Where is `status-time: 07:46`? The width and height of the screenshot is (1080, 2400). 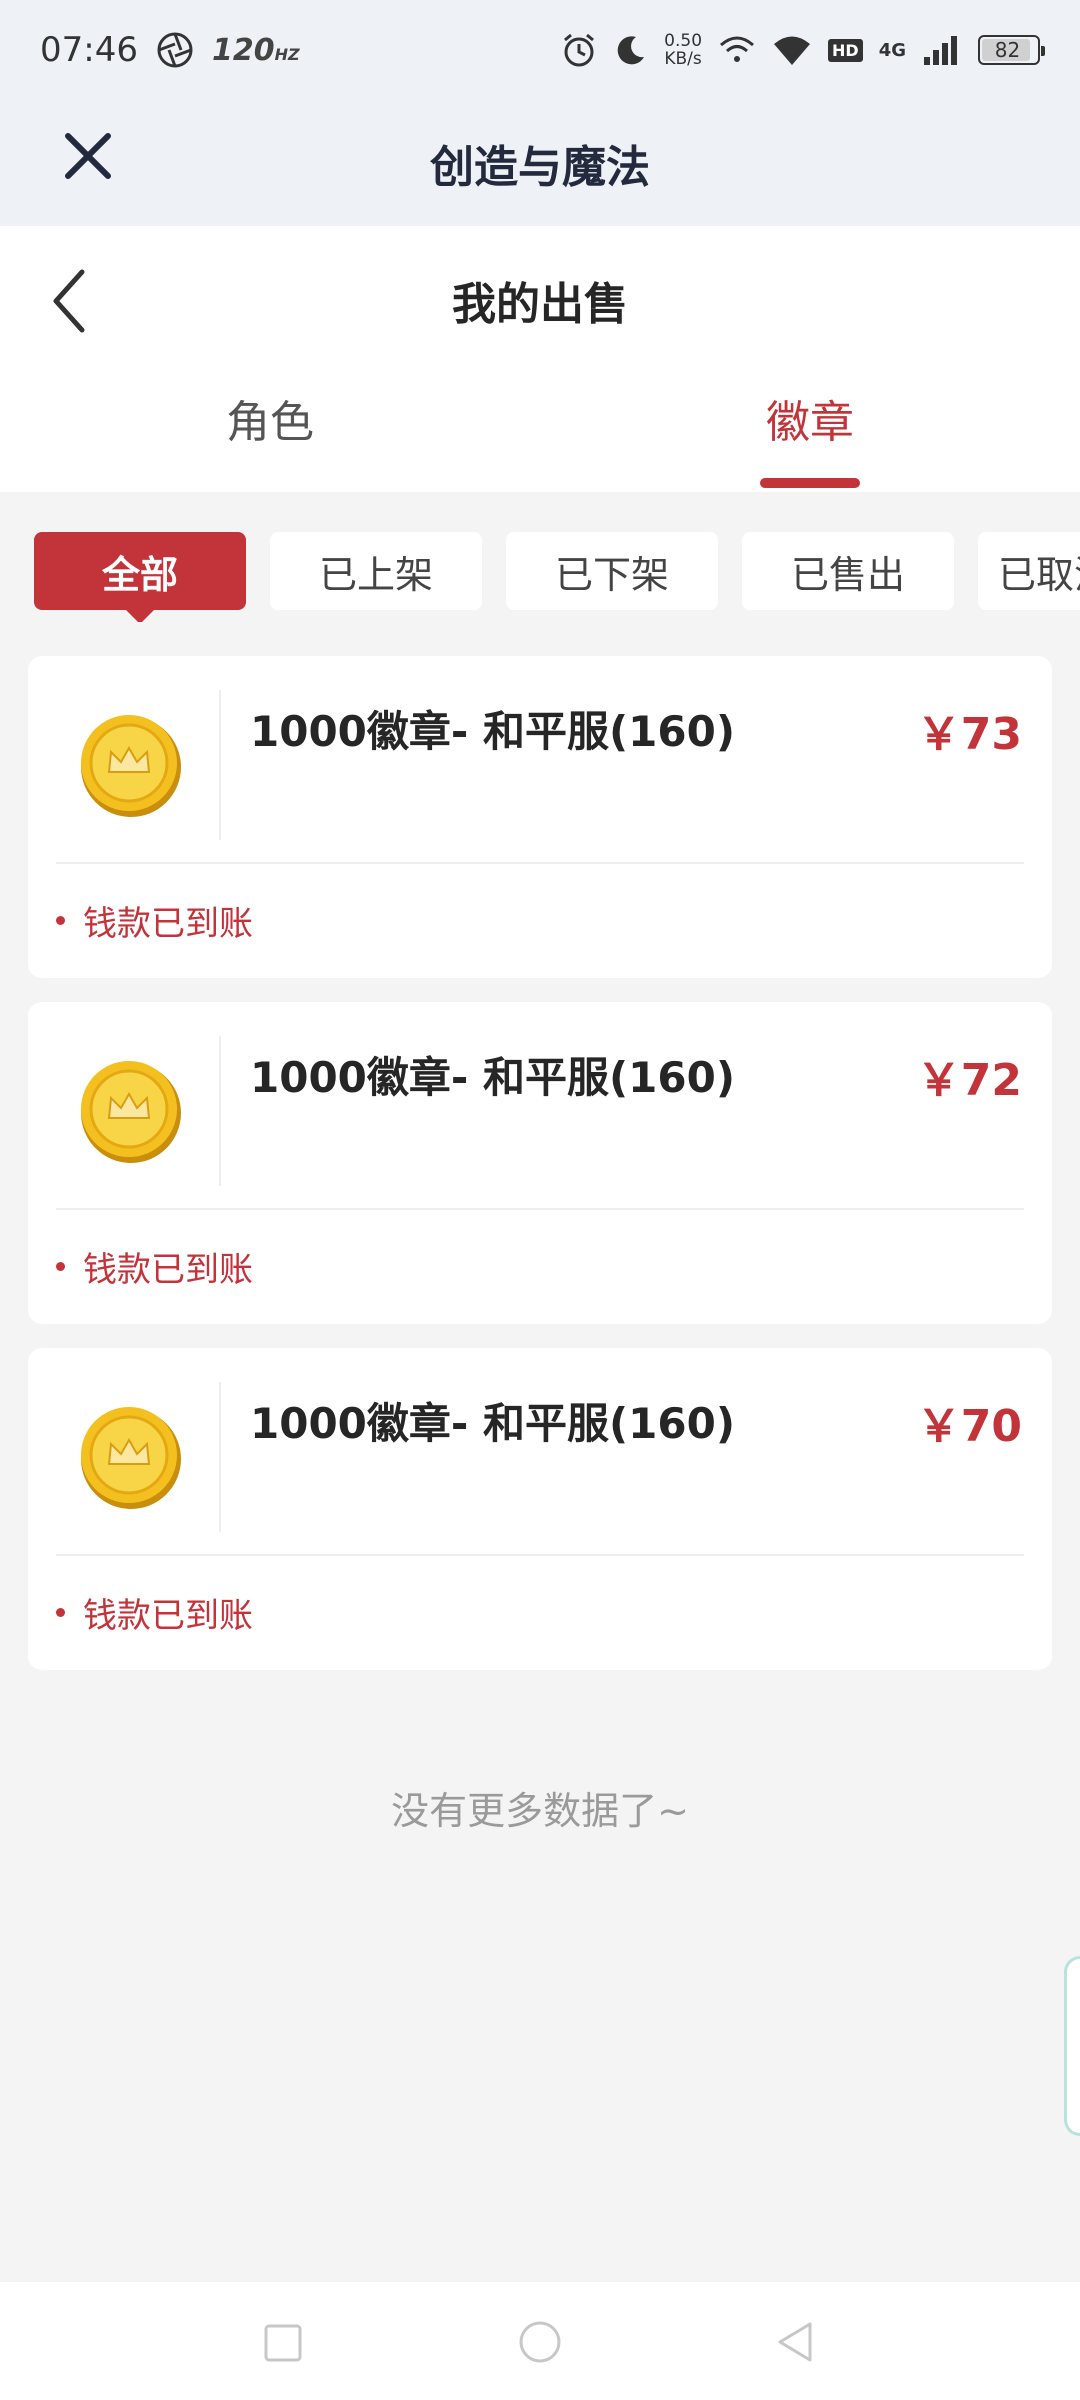
status-time: 07:46 is located at coordinates (89, 50).